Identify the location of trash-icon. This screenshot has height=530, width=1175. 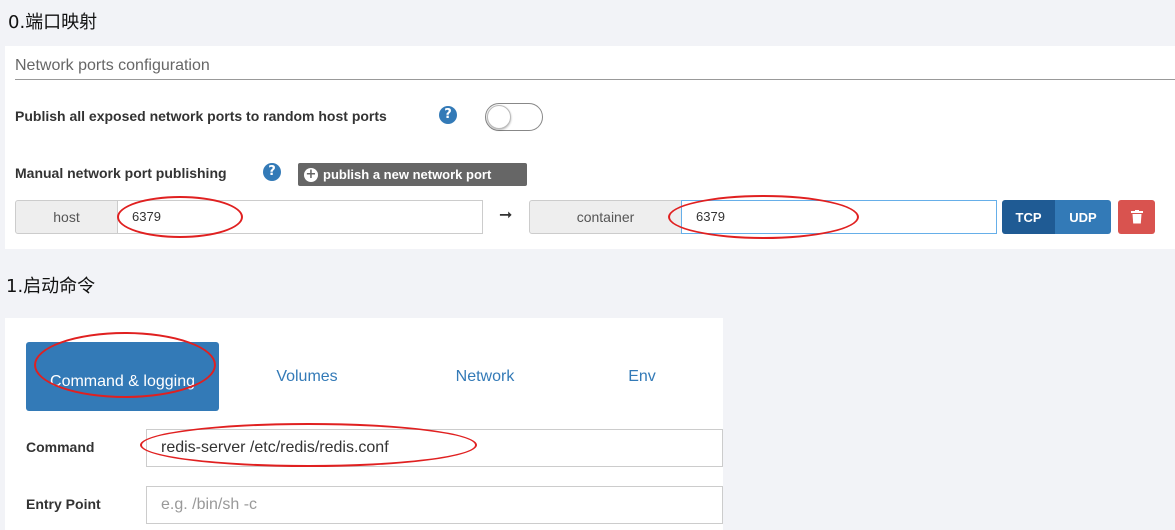
(1136, 217).